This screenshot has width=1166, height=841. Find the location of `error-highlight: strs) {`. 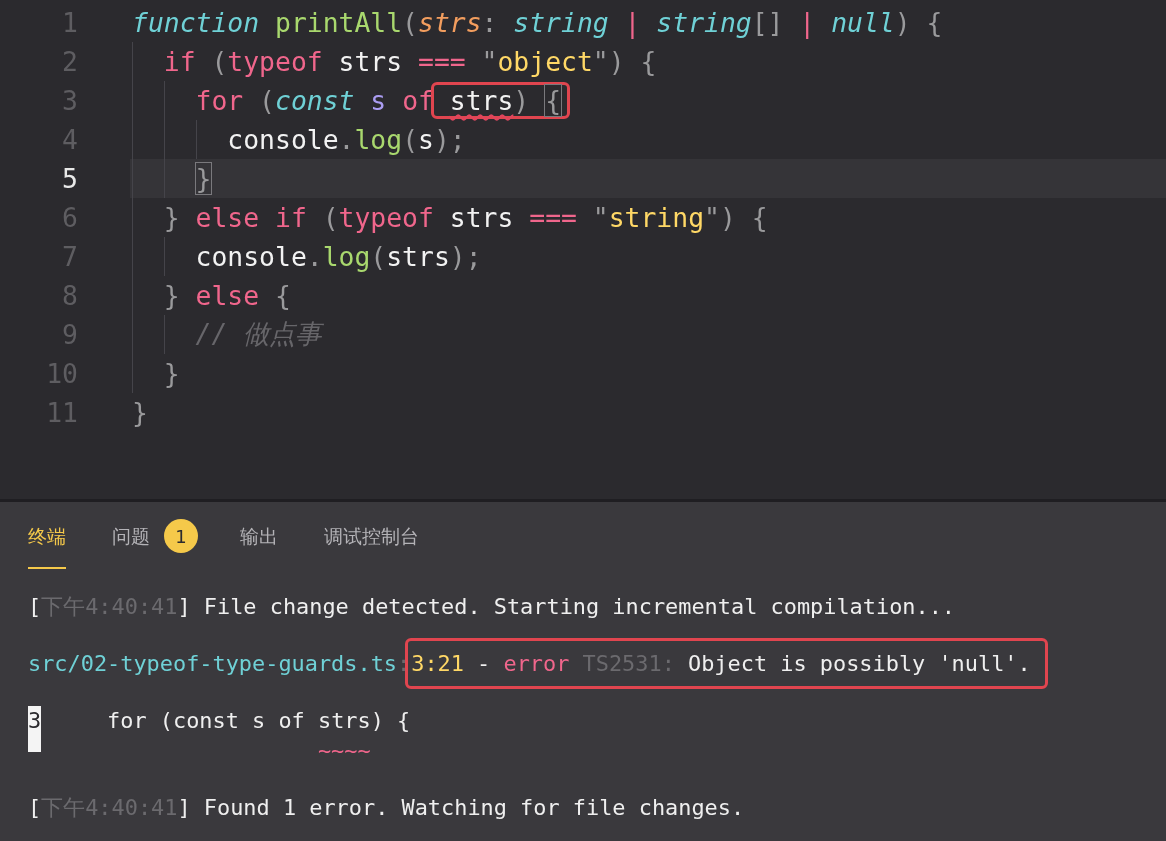

error-highlight: strs) { is located at coordinates (500, 100).